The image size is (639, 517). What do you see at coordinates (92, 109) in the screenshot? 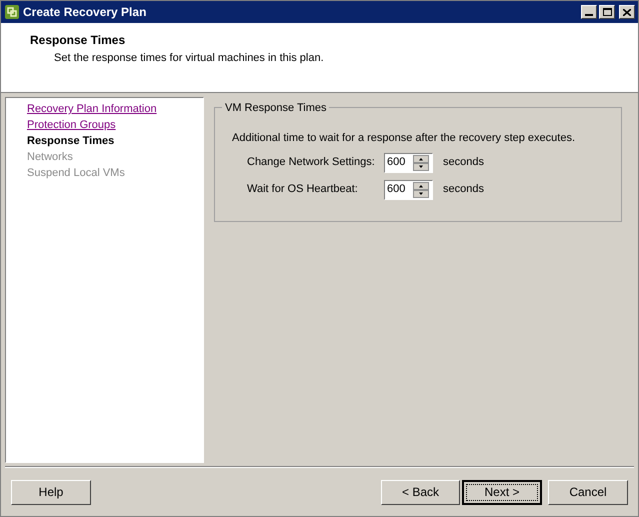
I see `step-item: Recovery Plan Information` at bounding box center [92, 109].